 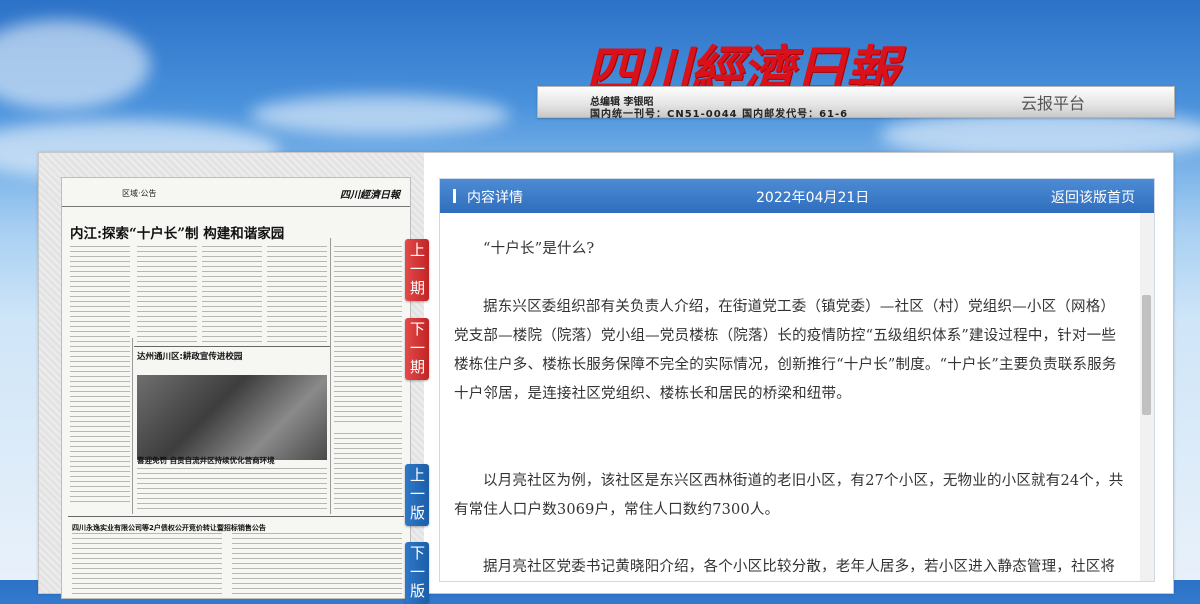 I want to click on next-issue-tab: 下一期, so click(x=417, y=349).